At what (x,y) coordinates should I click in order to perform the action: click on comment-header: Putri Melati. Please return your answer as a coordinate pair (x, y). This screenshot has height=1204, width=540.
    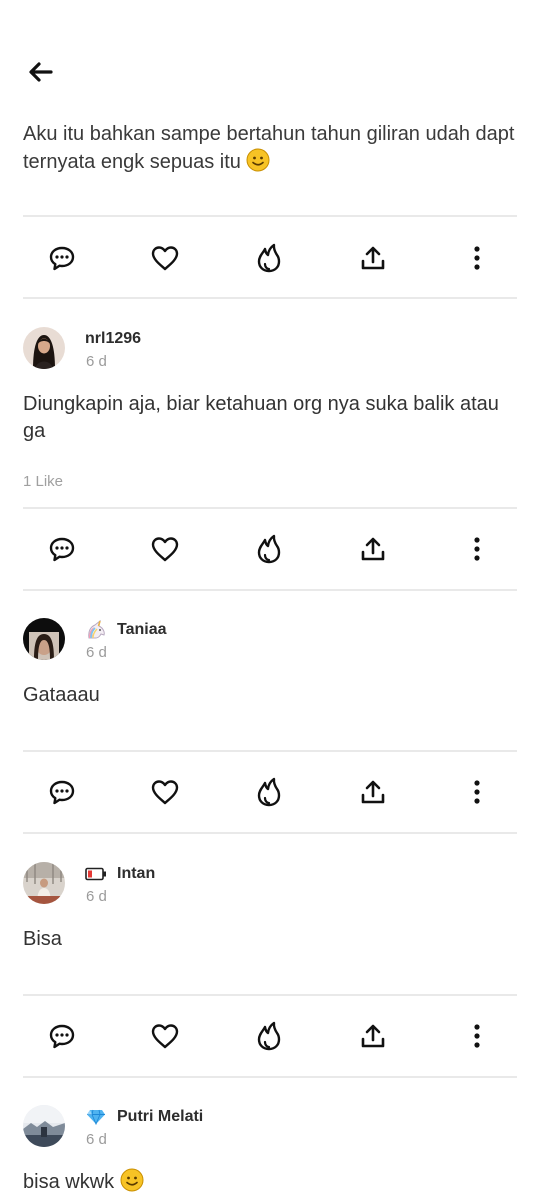
    Looking at the image, I should click on (144, 1117).